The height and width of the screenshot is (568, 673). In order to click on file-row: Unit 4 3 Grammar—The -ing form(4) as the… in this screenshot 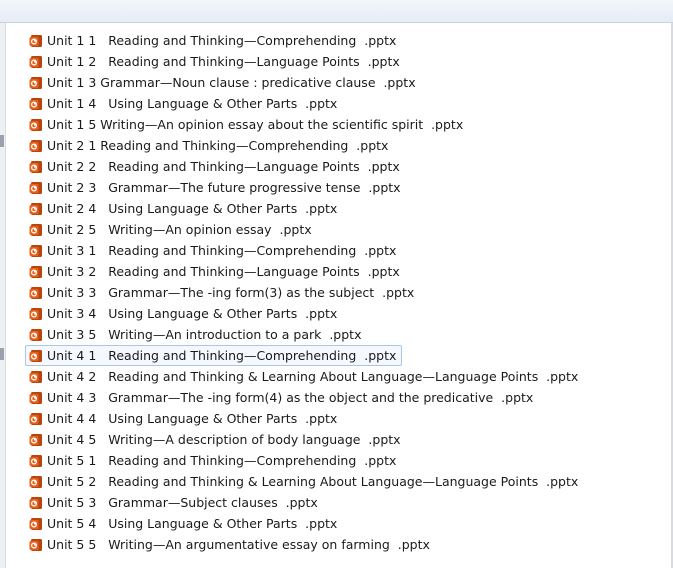, I will do `click(345, 397)`.